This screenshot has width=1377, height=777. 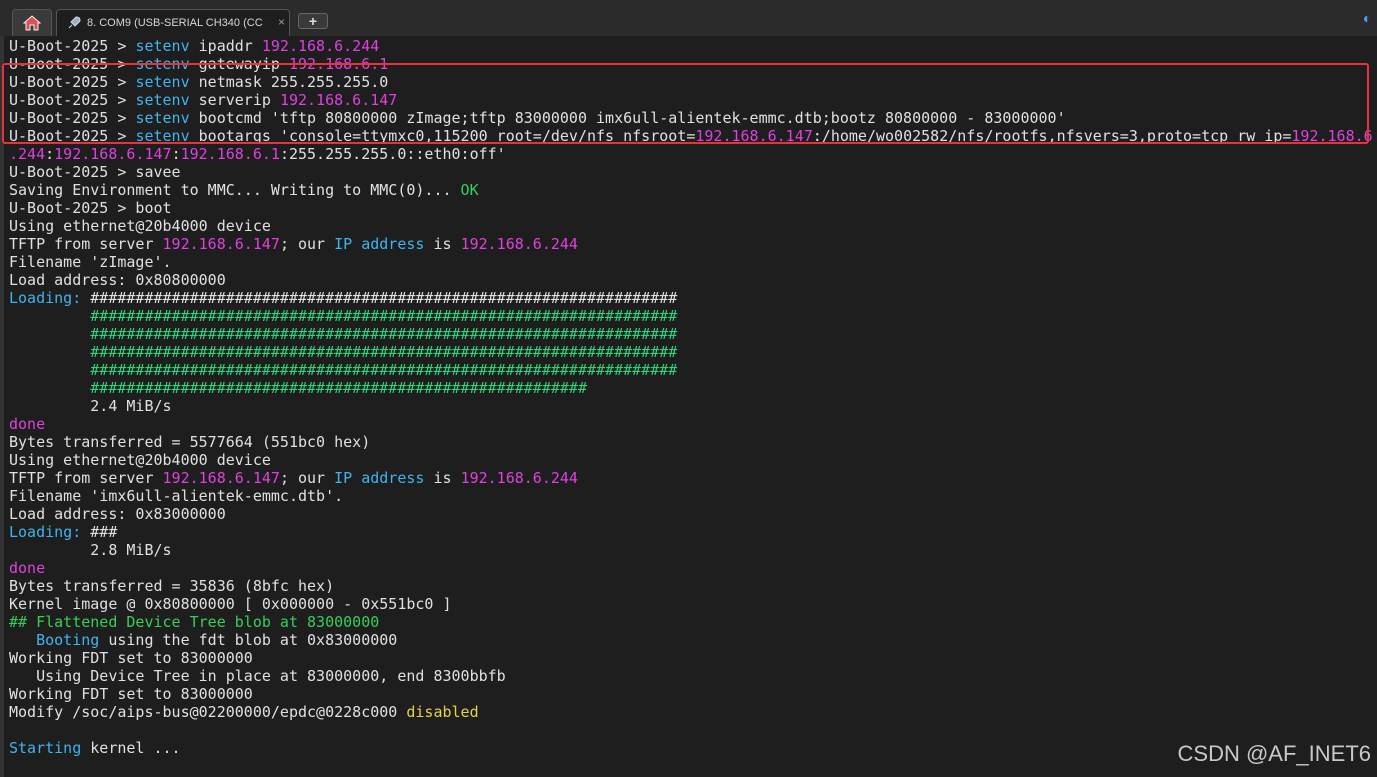 What do you see at coordinates (688, 18) in the screenshot?
I see `tab-bar: 8. COM9 (USB-SERIAL CH340 (CC × + ◐` at bounding box center [688, 18].